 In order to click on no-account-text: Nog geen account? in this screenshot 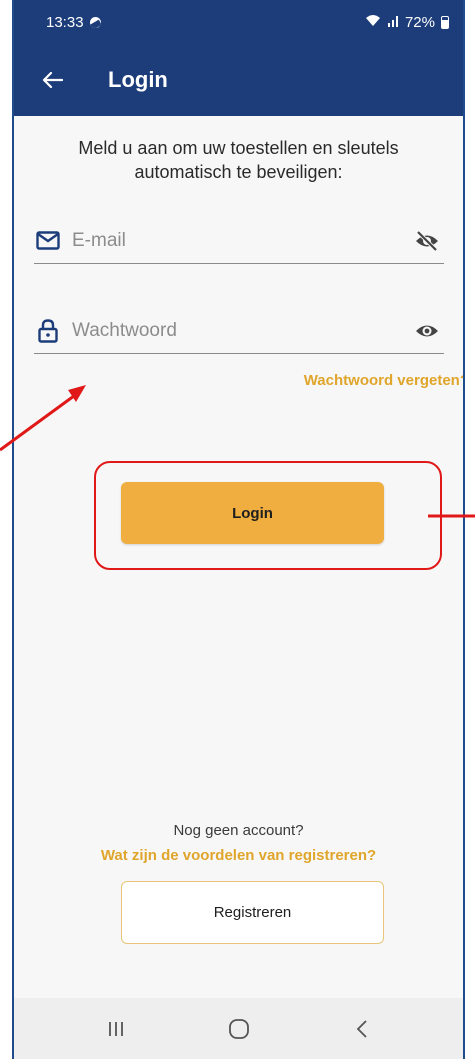, I will do `click(238, 830)`.